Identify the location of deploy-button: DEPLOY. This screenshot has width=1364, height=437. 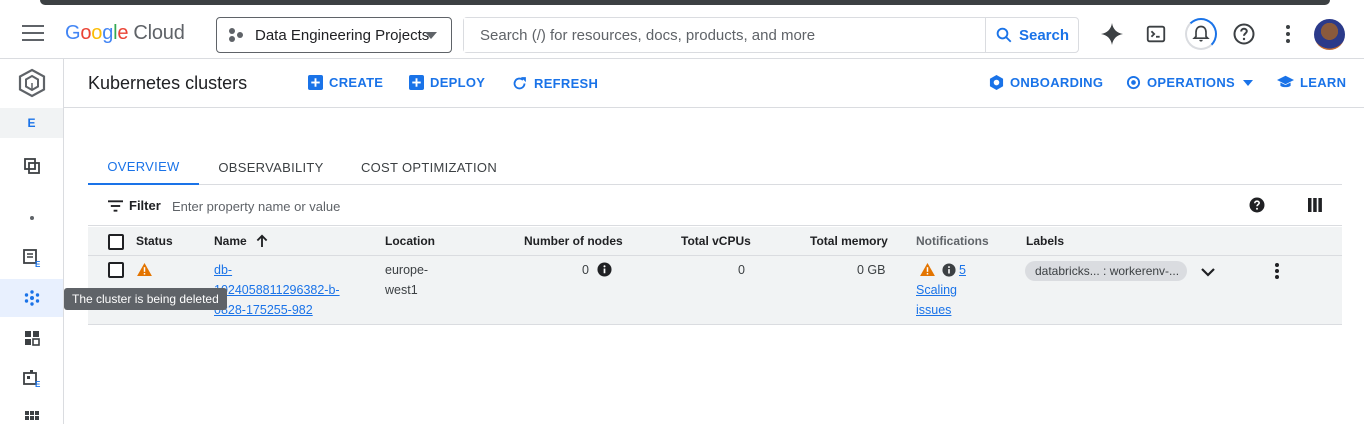
(447, 82).